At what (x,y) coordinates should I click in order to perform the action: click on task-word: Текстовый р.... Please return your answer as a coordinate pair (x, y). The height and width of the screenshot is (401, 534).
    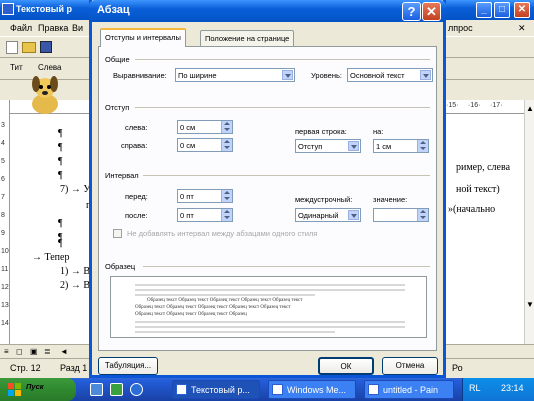
    Looking at the image, I should click on (216, 389).